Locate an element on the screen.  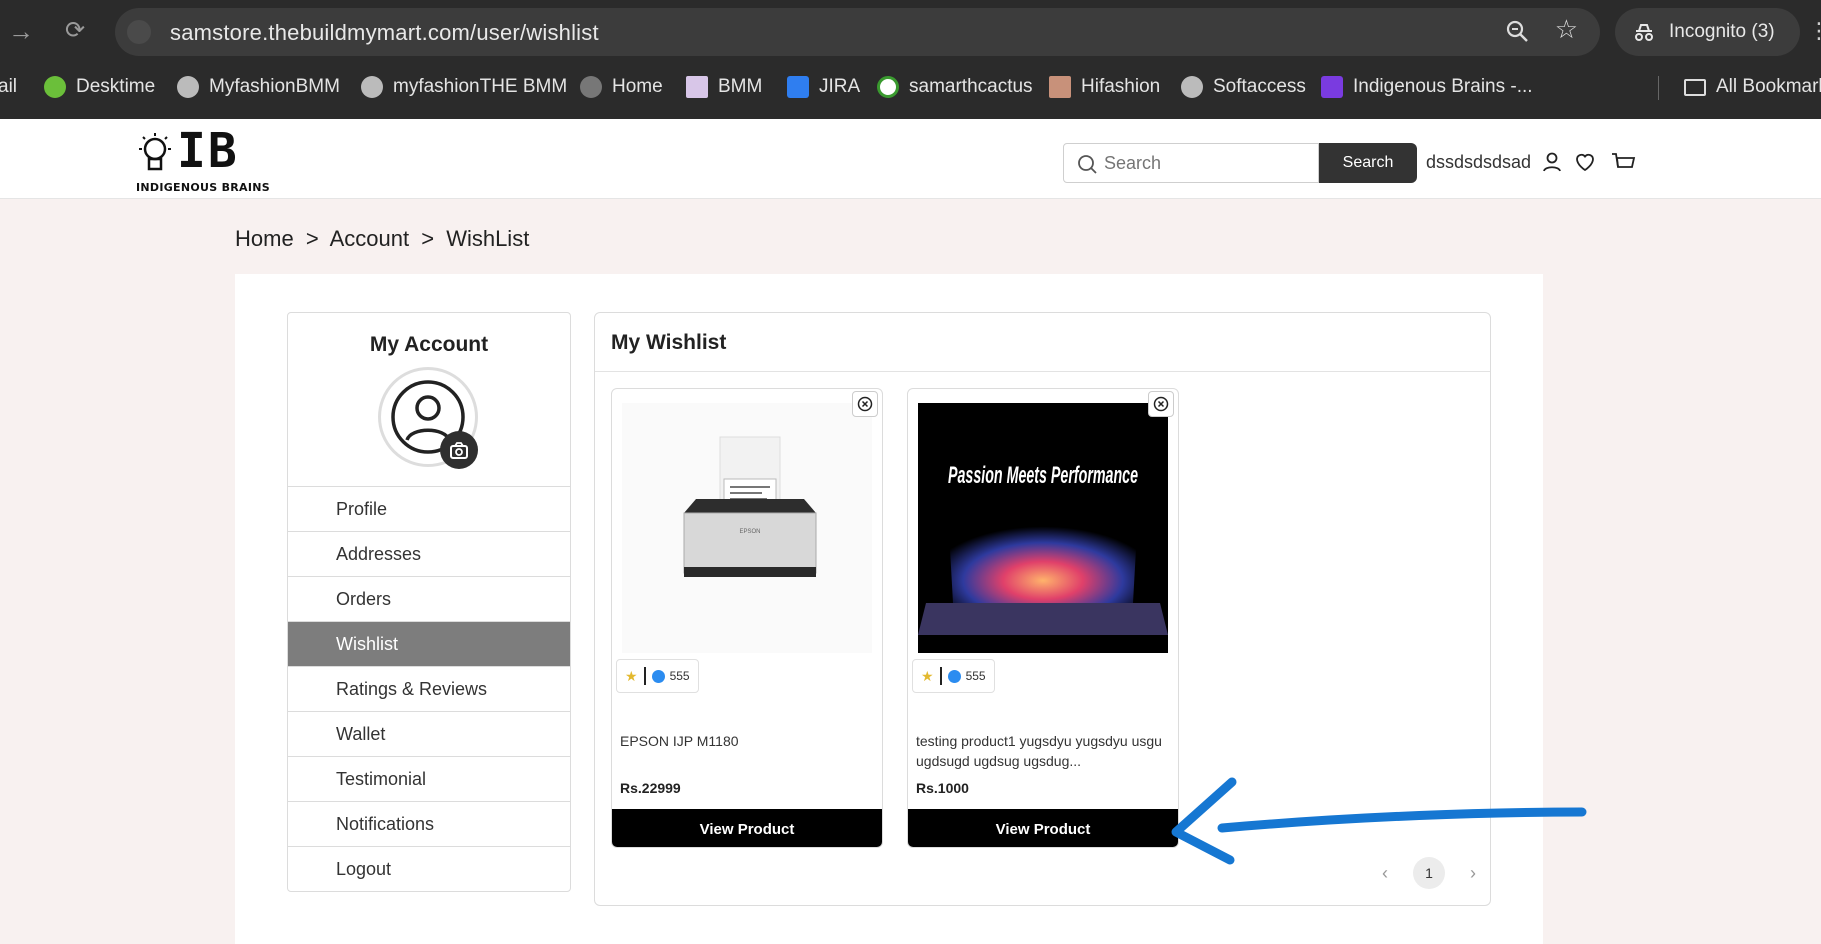
bookmark-label: Desktime is located at coordinates (116, 86).